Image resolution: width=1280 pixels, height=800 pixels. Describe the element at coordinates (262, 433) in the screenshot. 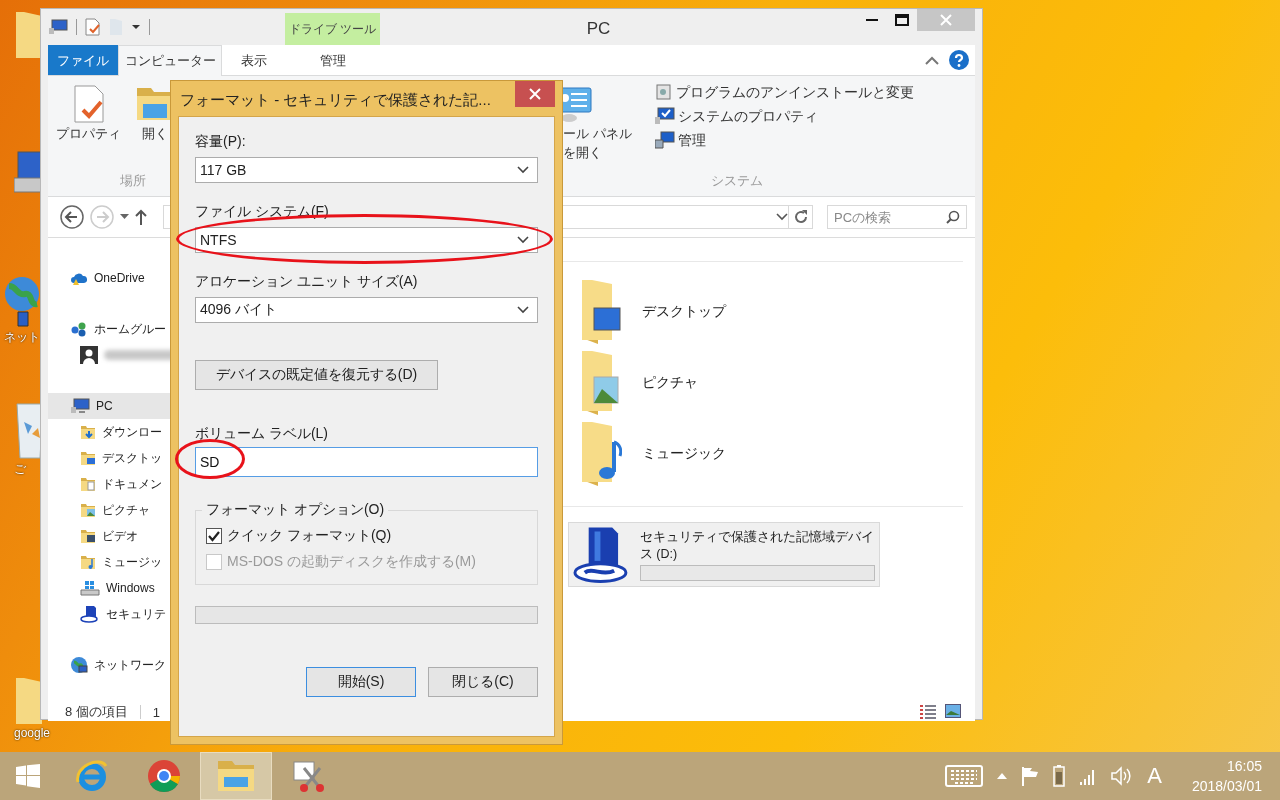

I see `field-label: ボリューム ラベル(L)` at that location.